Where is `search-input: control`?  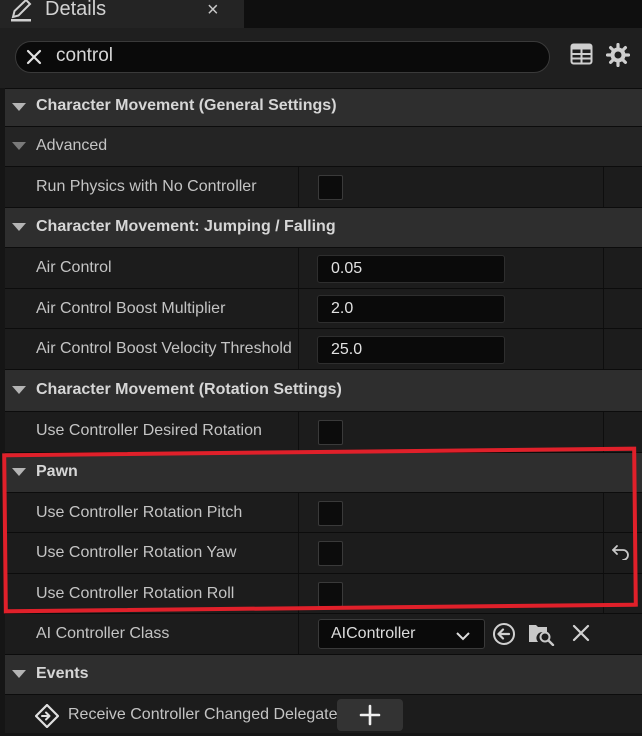 search-input: control is located at coordinates (84, 56).